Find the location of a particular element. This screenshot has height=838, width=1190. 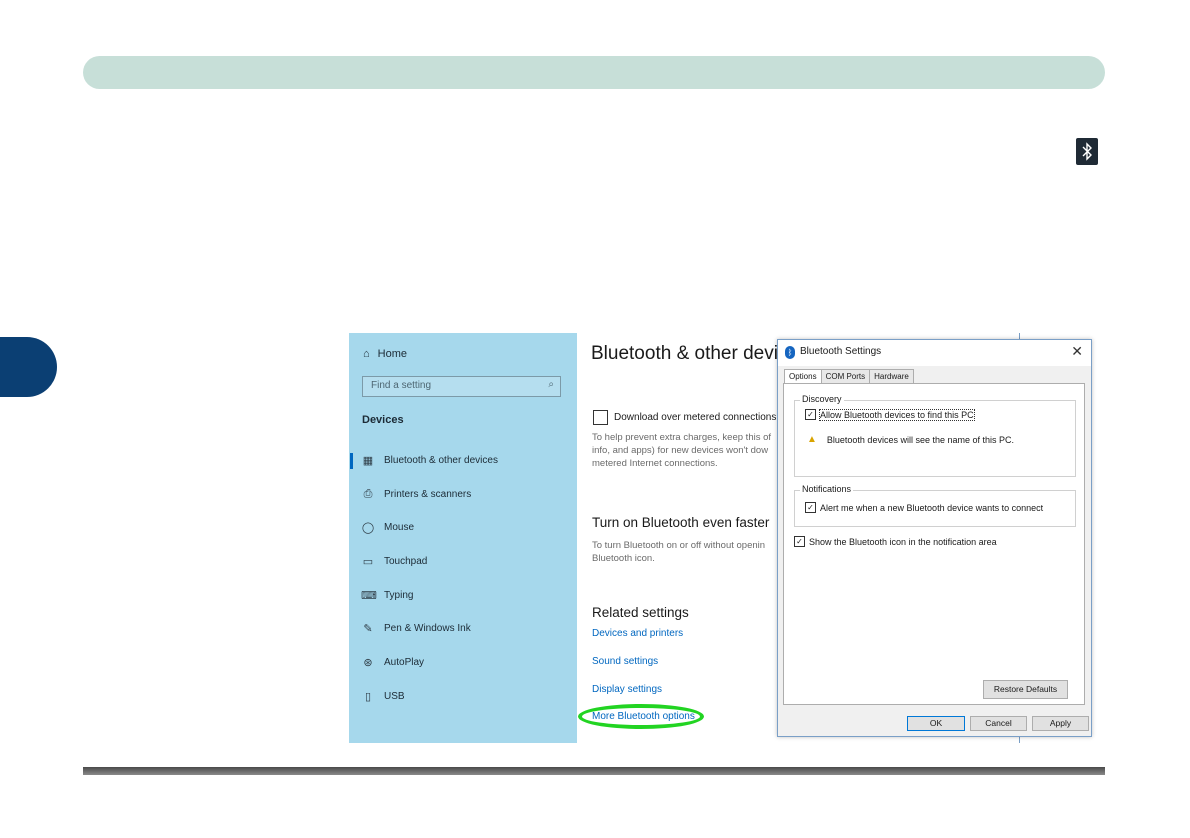

sidebar-item-label: USB is located at coordinates (394, 696).